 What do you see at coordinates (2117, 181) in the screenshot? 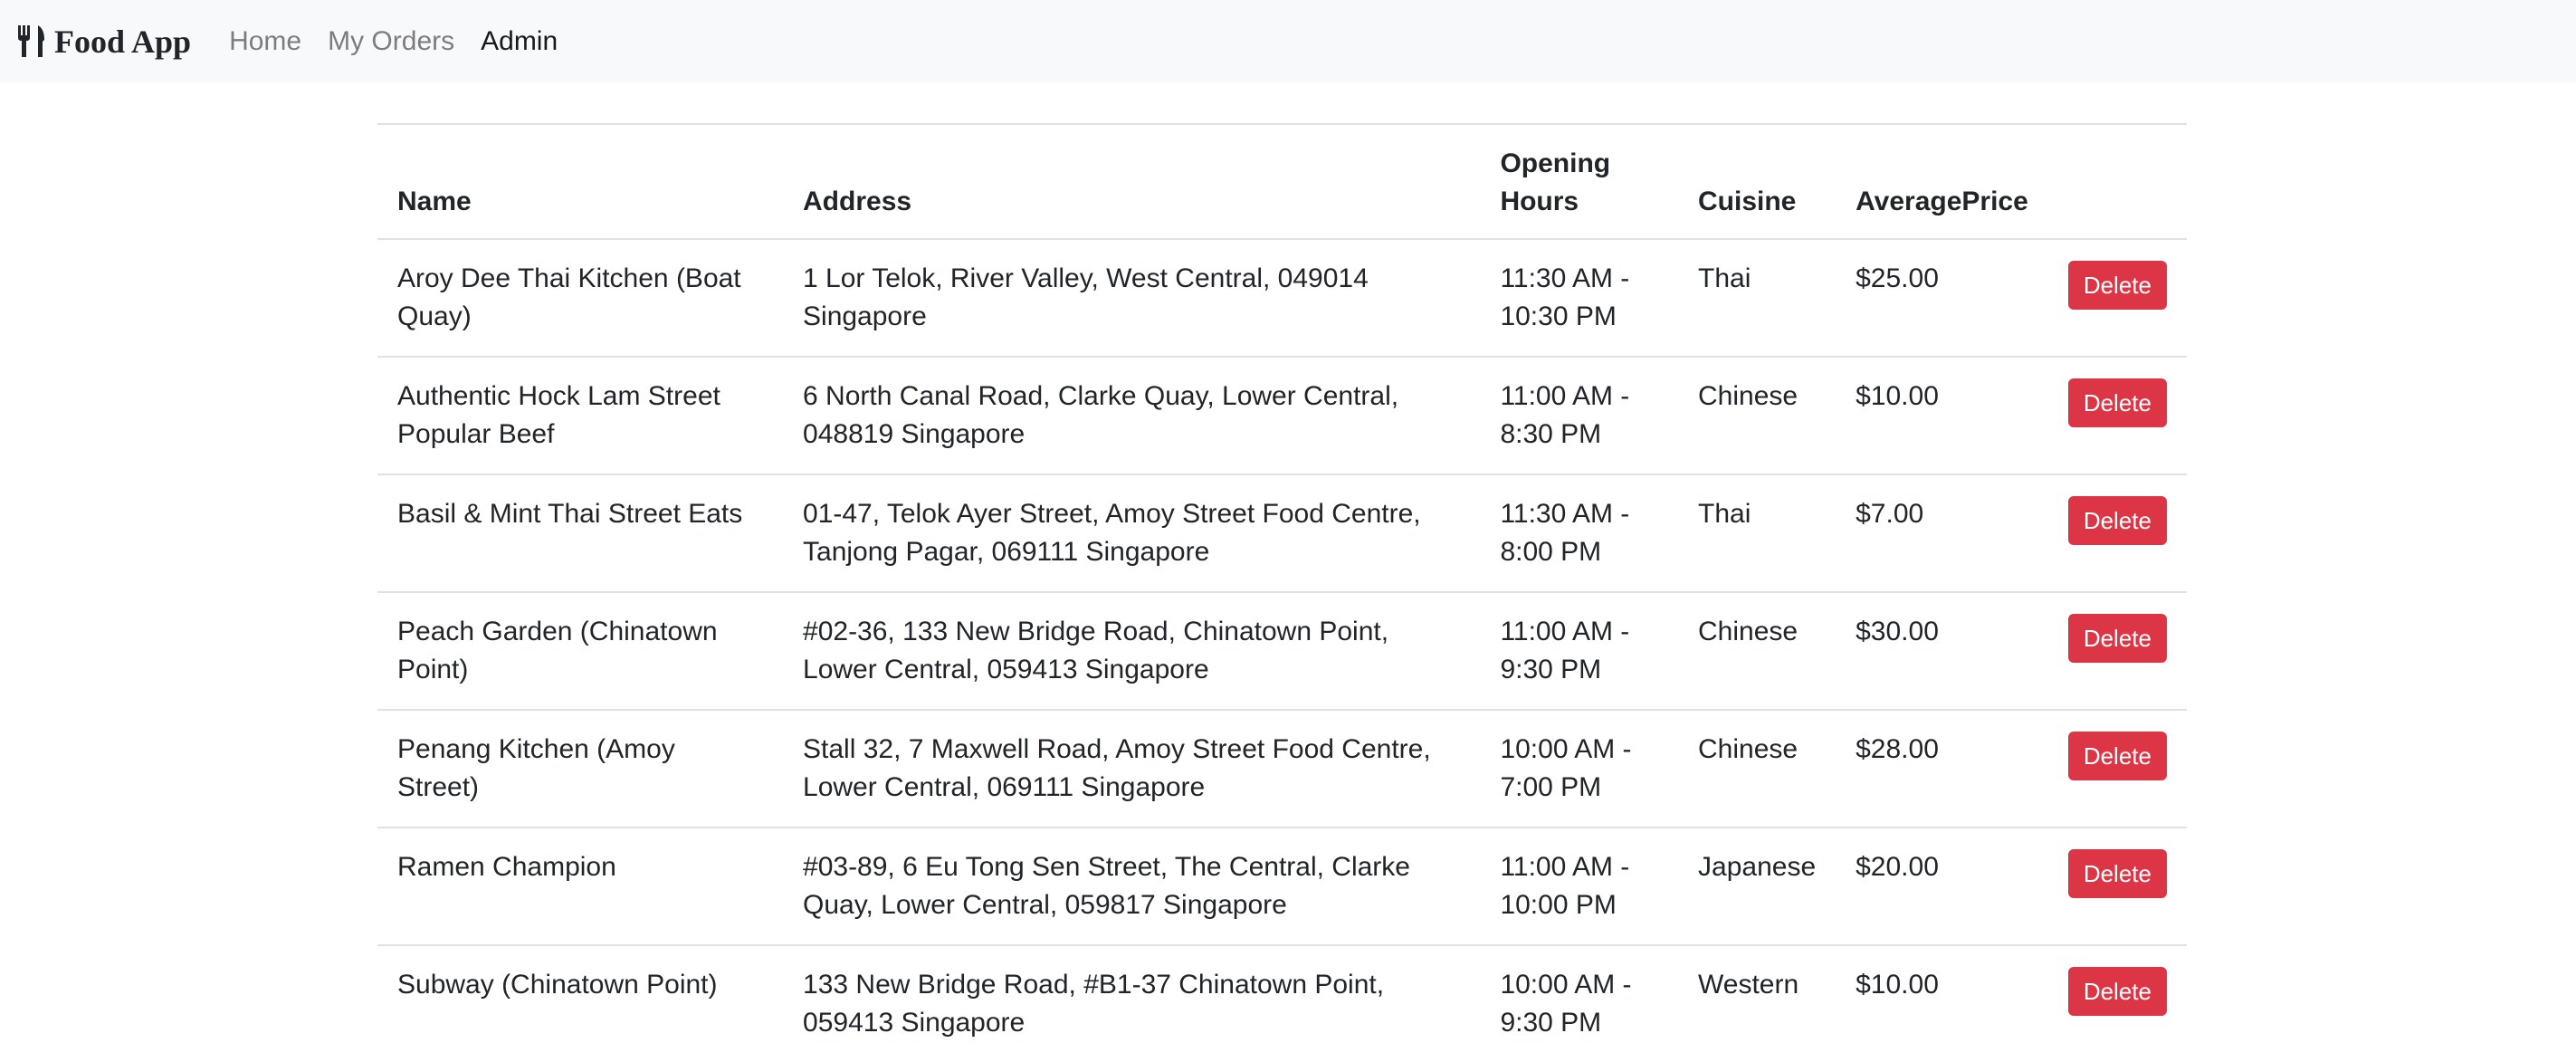
I see `header-actions` at bounding box center [2117, 181].